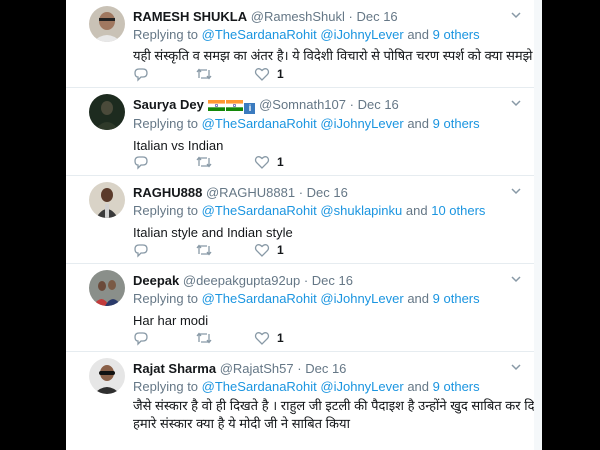 The width and height of the screenshot is (600, 450). I want to click on author-handle: @deepakgupta92up, so click(241, 280).